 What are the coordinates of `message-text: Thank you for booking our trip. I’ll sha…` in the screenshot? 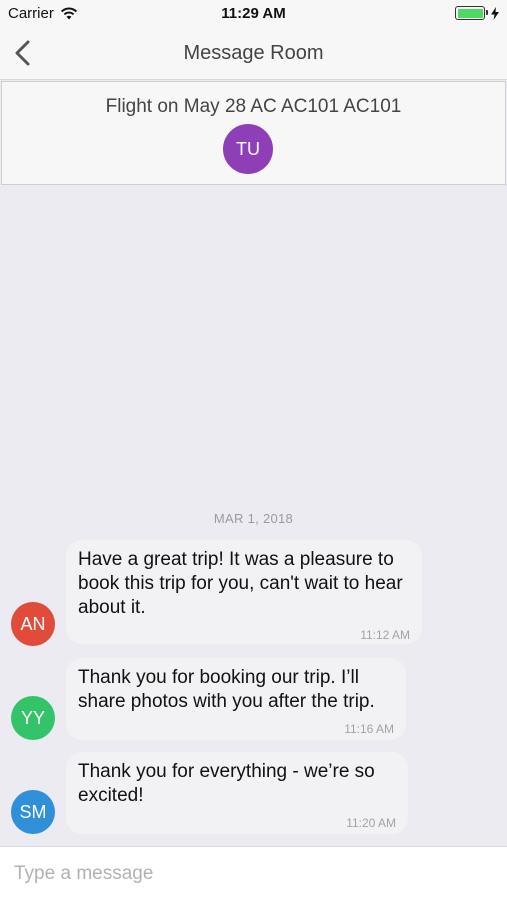 It's located at (226, 689).